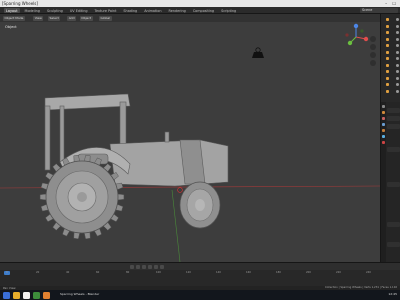 The width and height of the screenshot is (400, 300). What do you see at coordinates (26, 295) in the screenshot?
I see `chrome-icon` at bounding box center [26, 295].